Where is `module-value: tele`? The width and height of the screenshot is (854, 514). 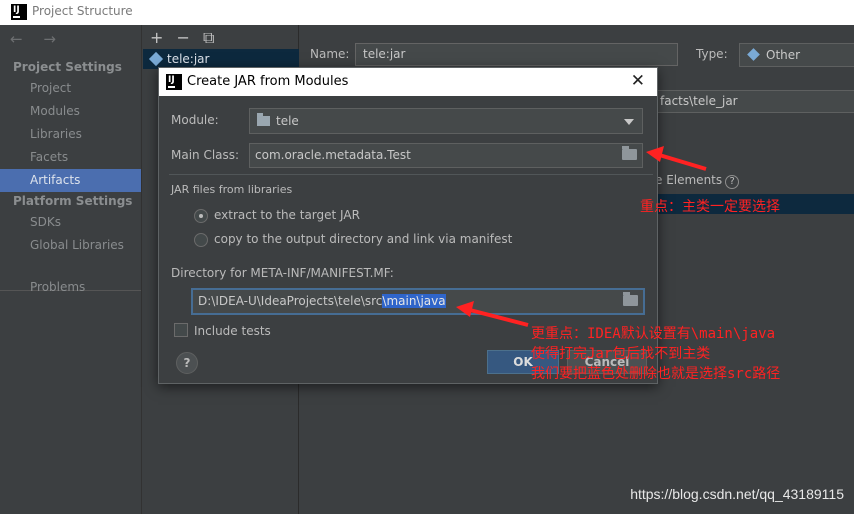
module-value: tele is located at coordinates (287, 121).